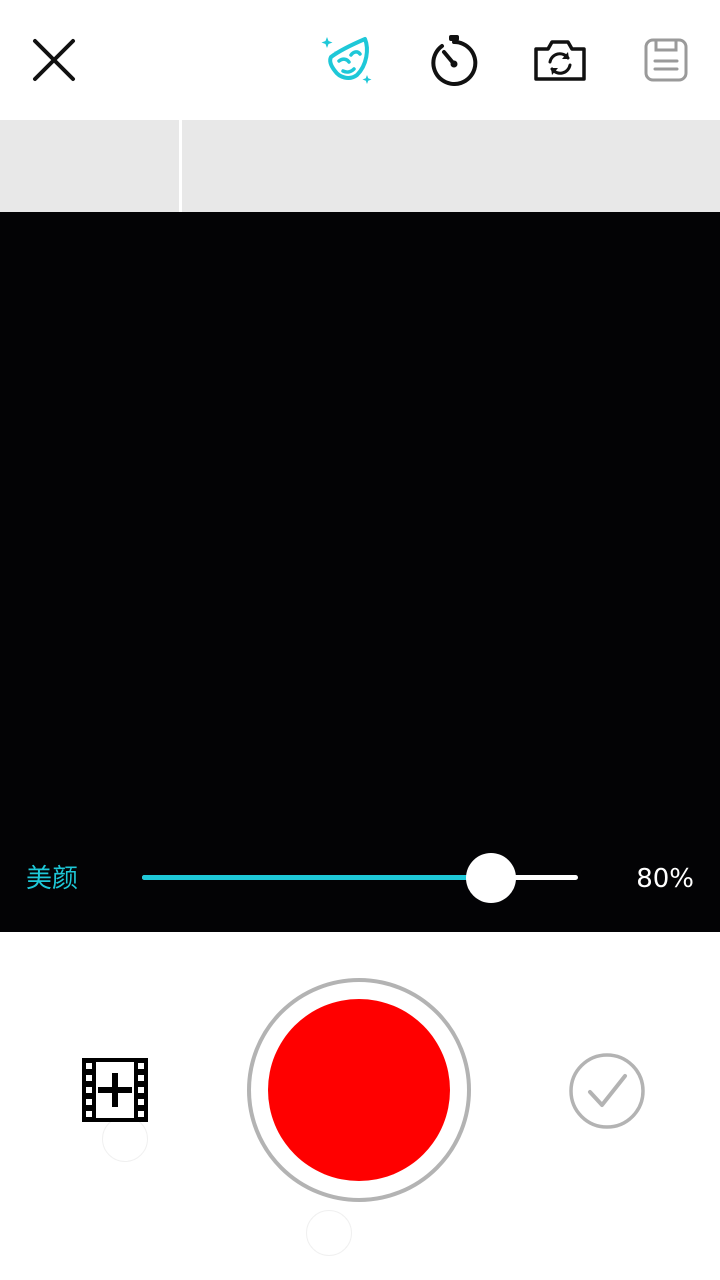 The width and height of the screenshot is (720, 1280). I want to click on record-button, so click(359, 1090).